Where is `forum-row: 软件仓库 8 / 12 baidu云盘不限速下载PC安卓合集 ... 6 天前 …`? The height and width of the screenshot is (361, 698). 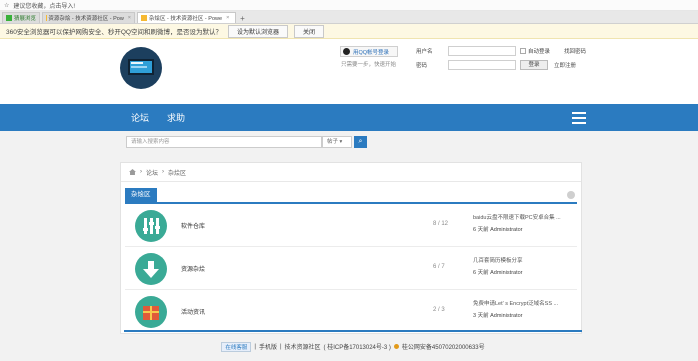
forum-row: 软件仓库 8 / 12 baidu云盘不限速下载PC安卓合集 ... 6 天前 … is located at coordinates (351, 225).